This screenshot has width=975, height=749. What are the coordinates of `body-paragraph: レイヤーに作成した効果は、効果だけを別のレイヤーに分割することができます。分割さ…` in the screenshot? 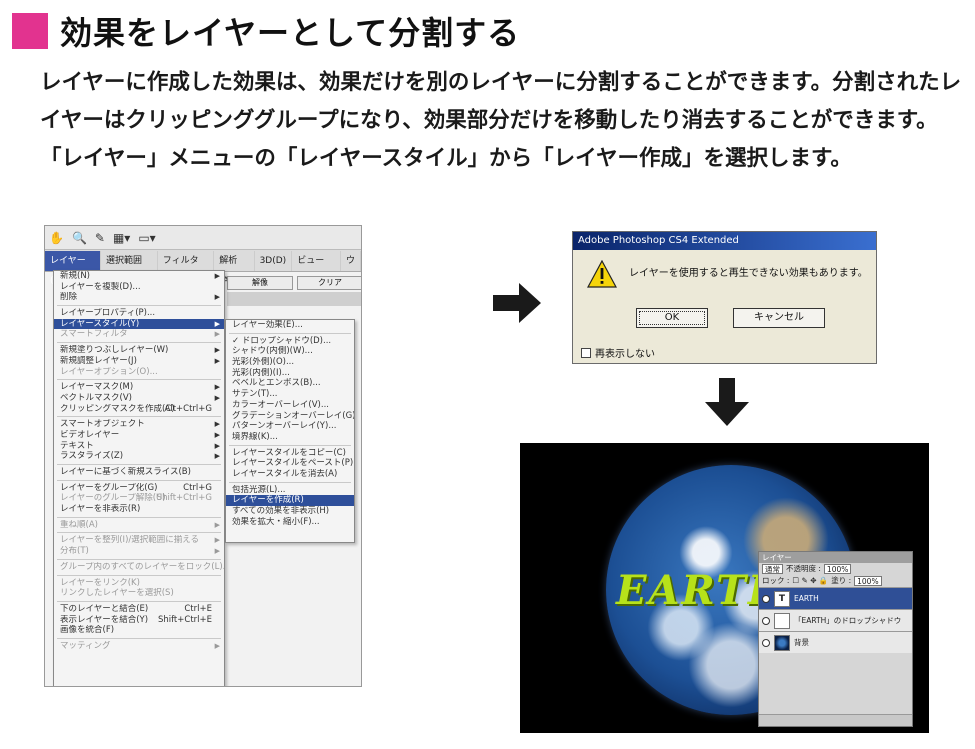 It's located at (501, 120).